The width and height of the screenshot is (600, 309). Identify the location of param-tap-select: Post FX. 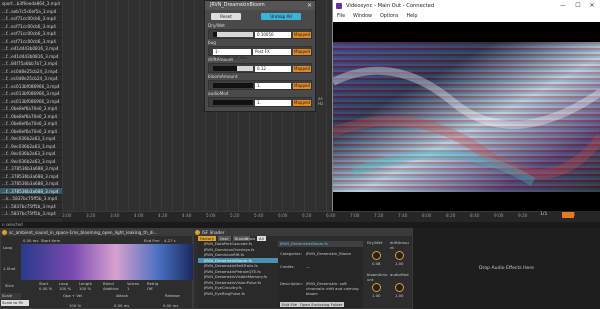
(272, 51).